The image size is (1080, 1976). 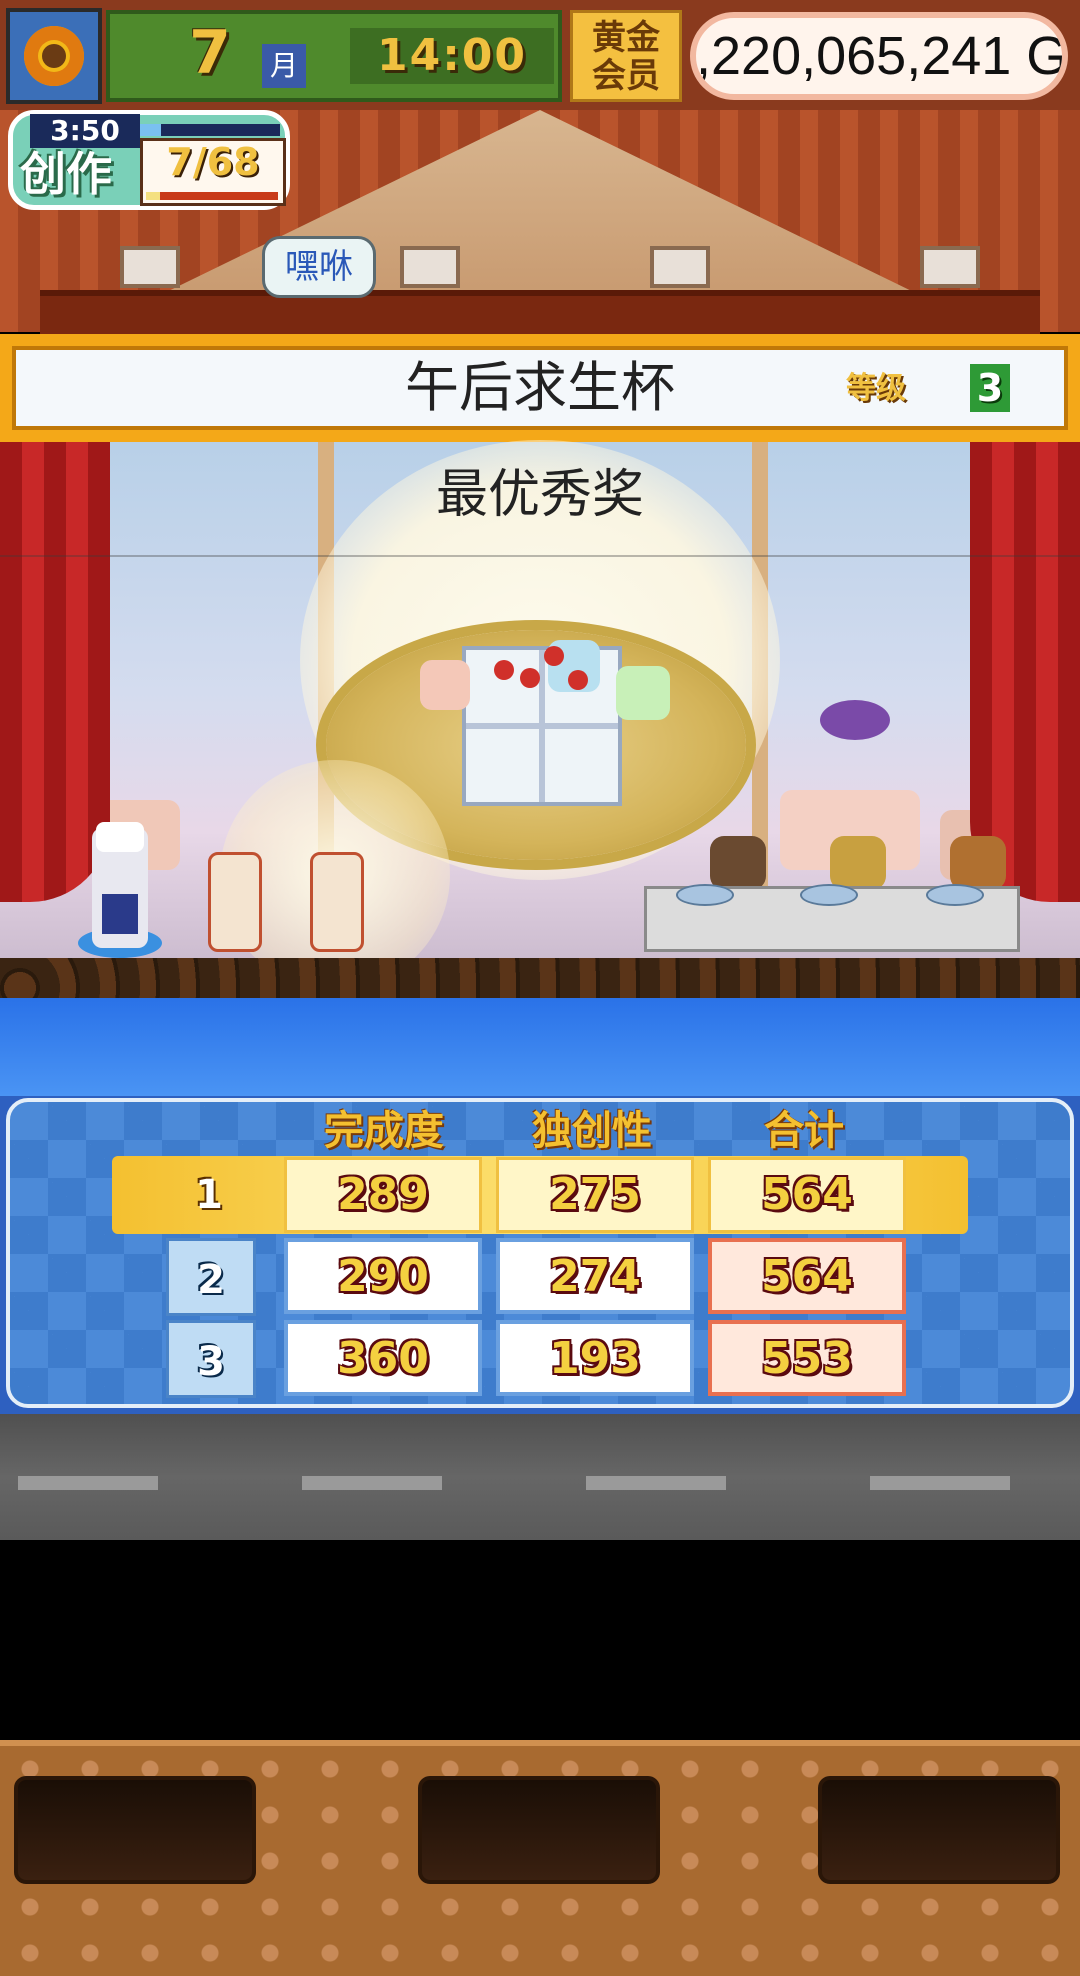 I want to click on award-title: 最优秀奖, so click(x=539, y=495).